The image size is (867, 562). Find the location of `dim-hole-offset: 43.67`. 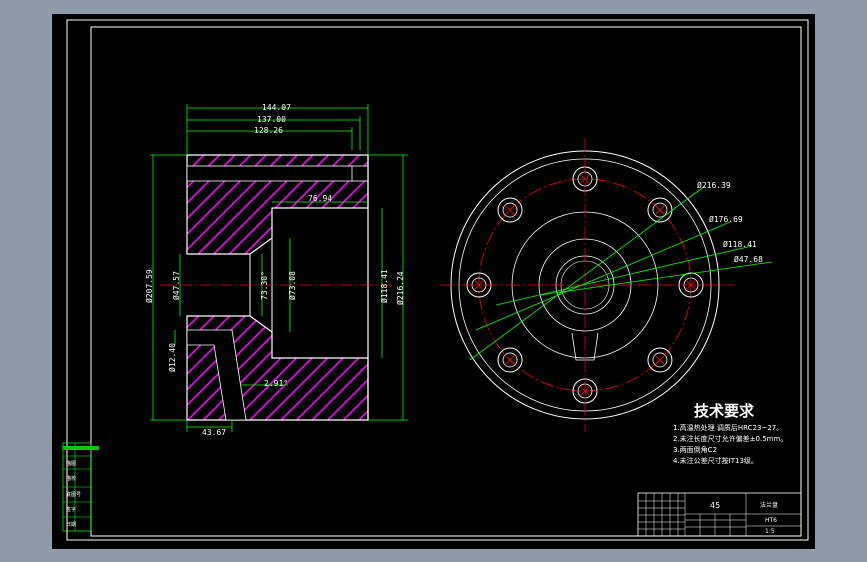

dim-hole-offset: 43.67 is located at coordinates (214, 432).